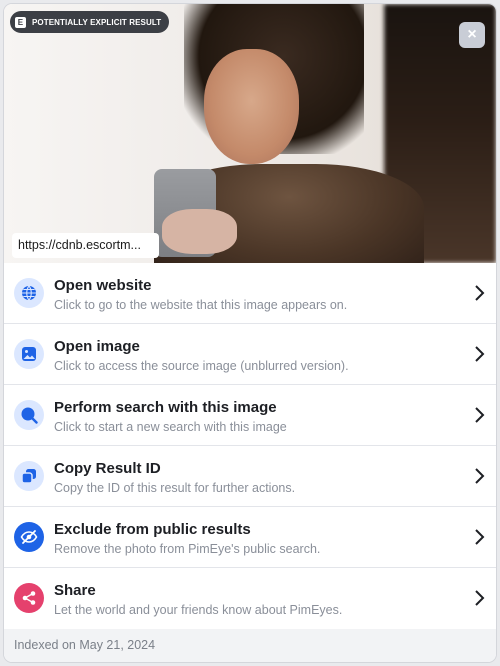 The height and width of the screenshot is (666, 500). Describe the element at coordinates (75, 590) in the screenshot. I see `item-title: Share` at that location.